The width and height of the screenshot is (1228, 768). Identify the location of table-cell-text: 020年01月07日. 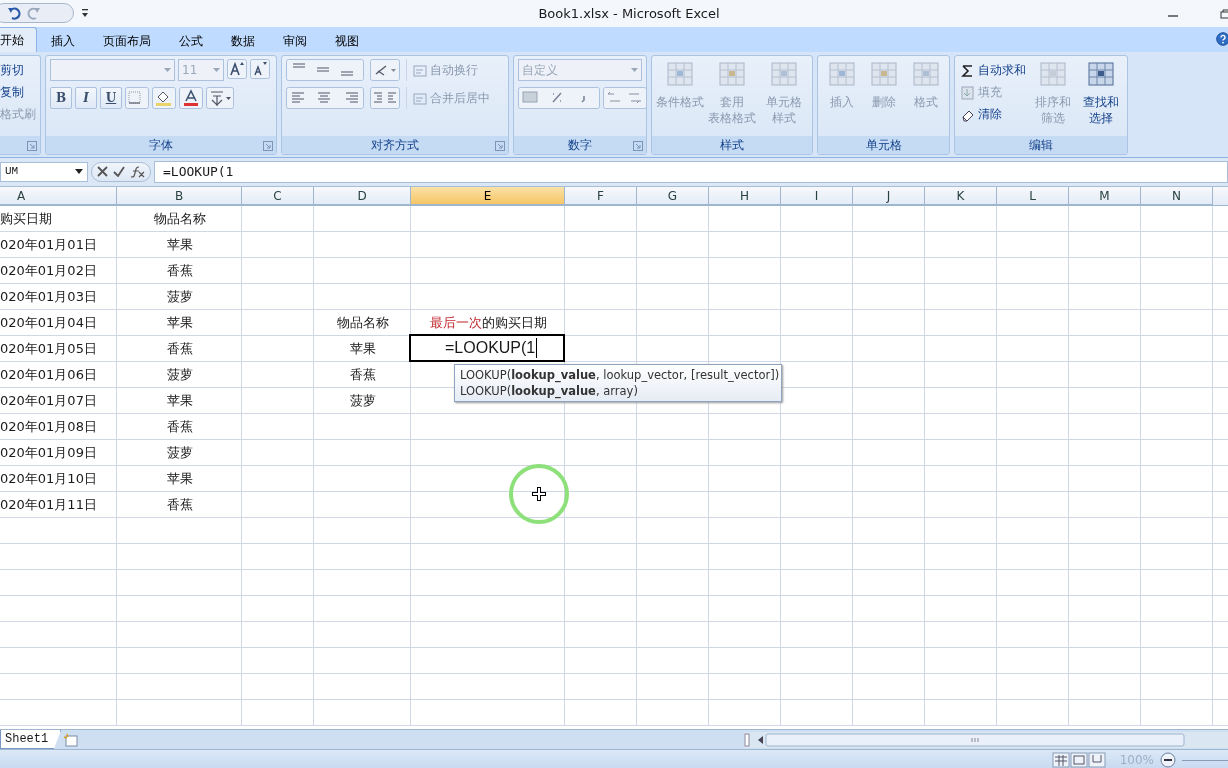
(48, 401).